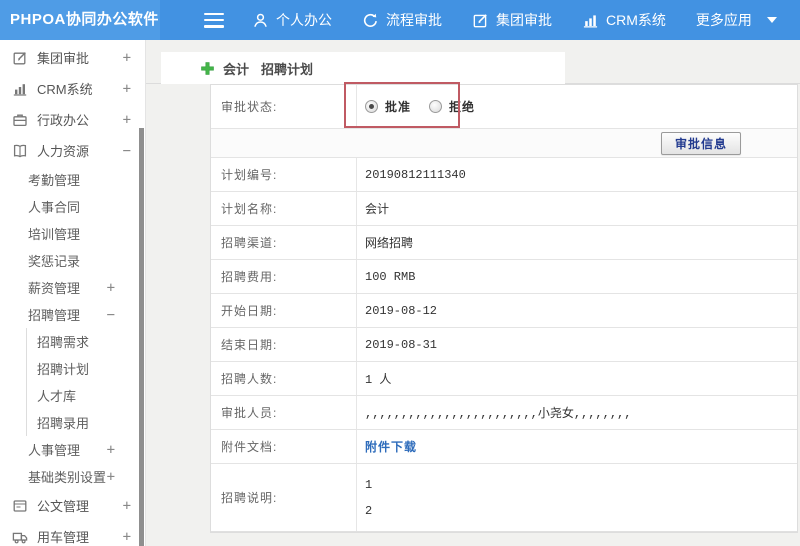 Image resolution: width=800 pixels, height=546 pixels. I want to click on field-value: 会计, so click(377, 210).